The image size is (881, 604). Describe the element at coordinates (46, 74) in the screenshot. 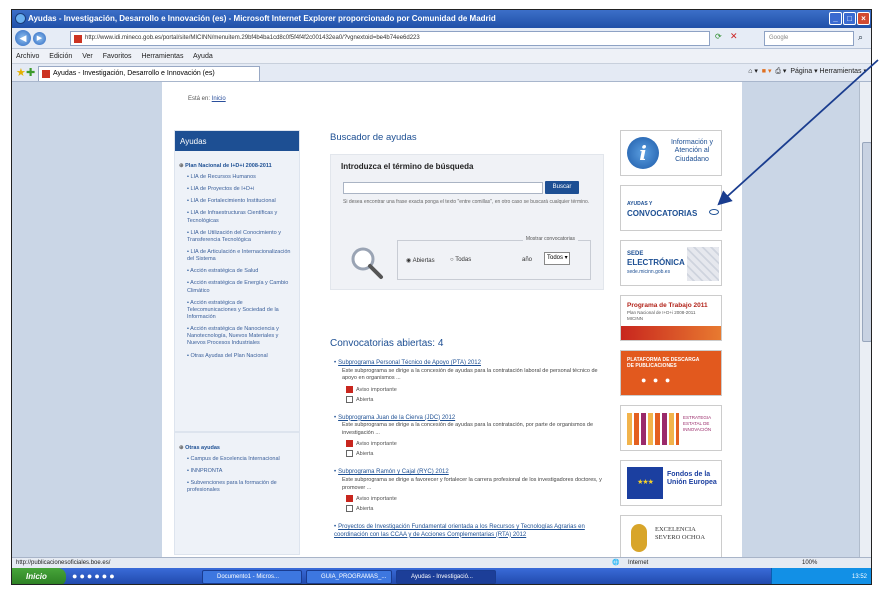

I see `tab-favicon-icon` at that location.